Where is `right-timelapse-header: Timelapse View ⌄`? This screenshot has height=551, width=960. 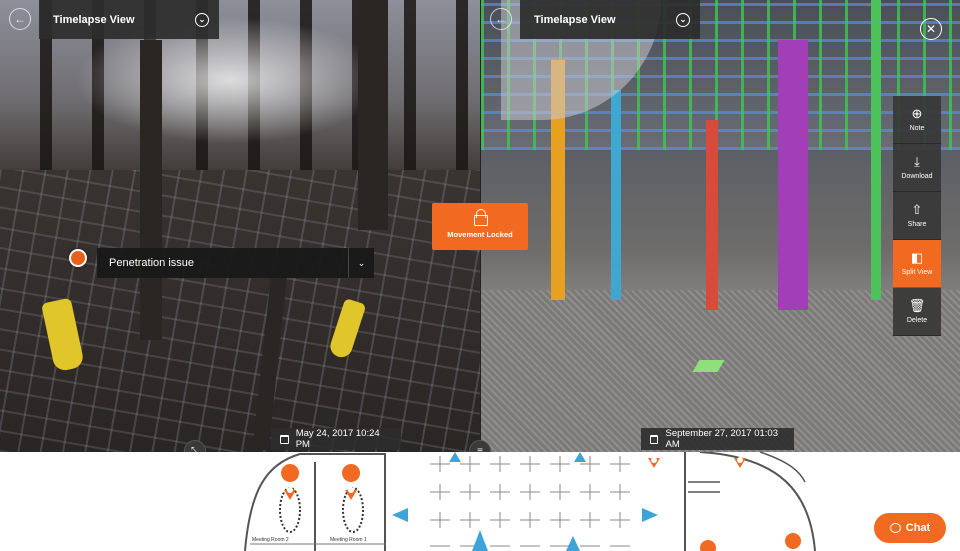 right-timelapse-header: Timelapse View ⌄ is located at coordinates (610, 19).